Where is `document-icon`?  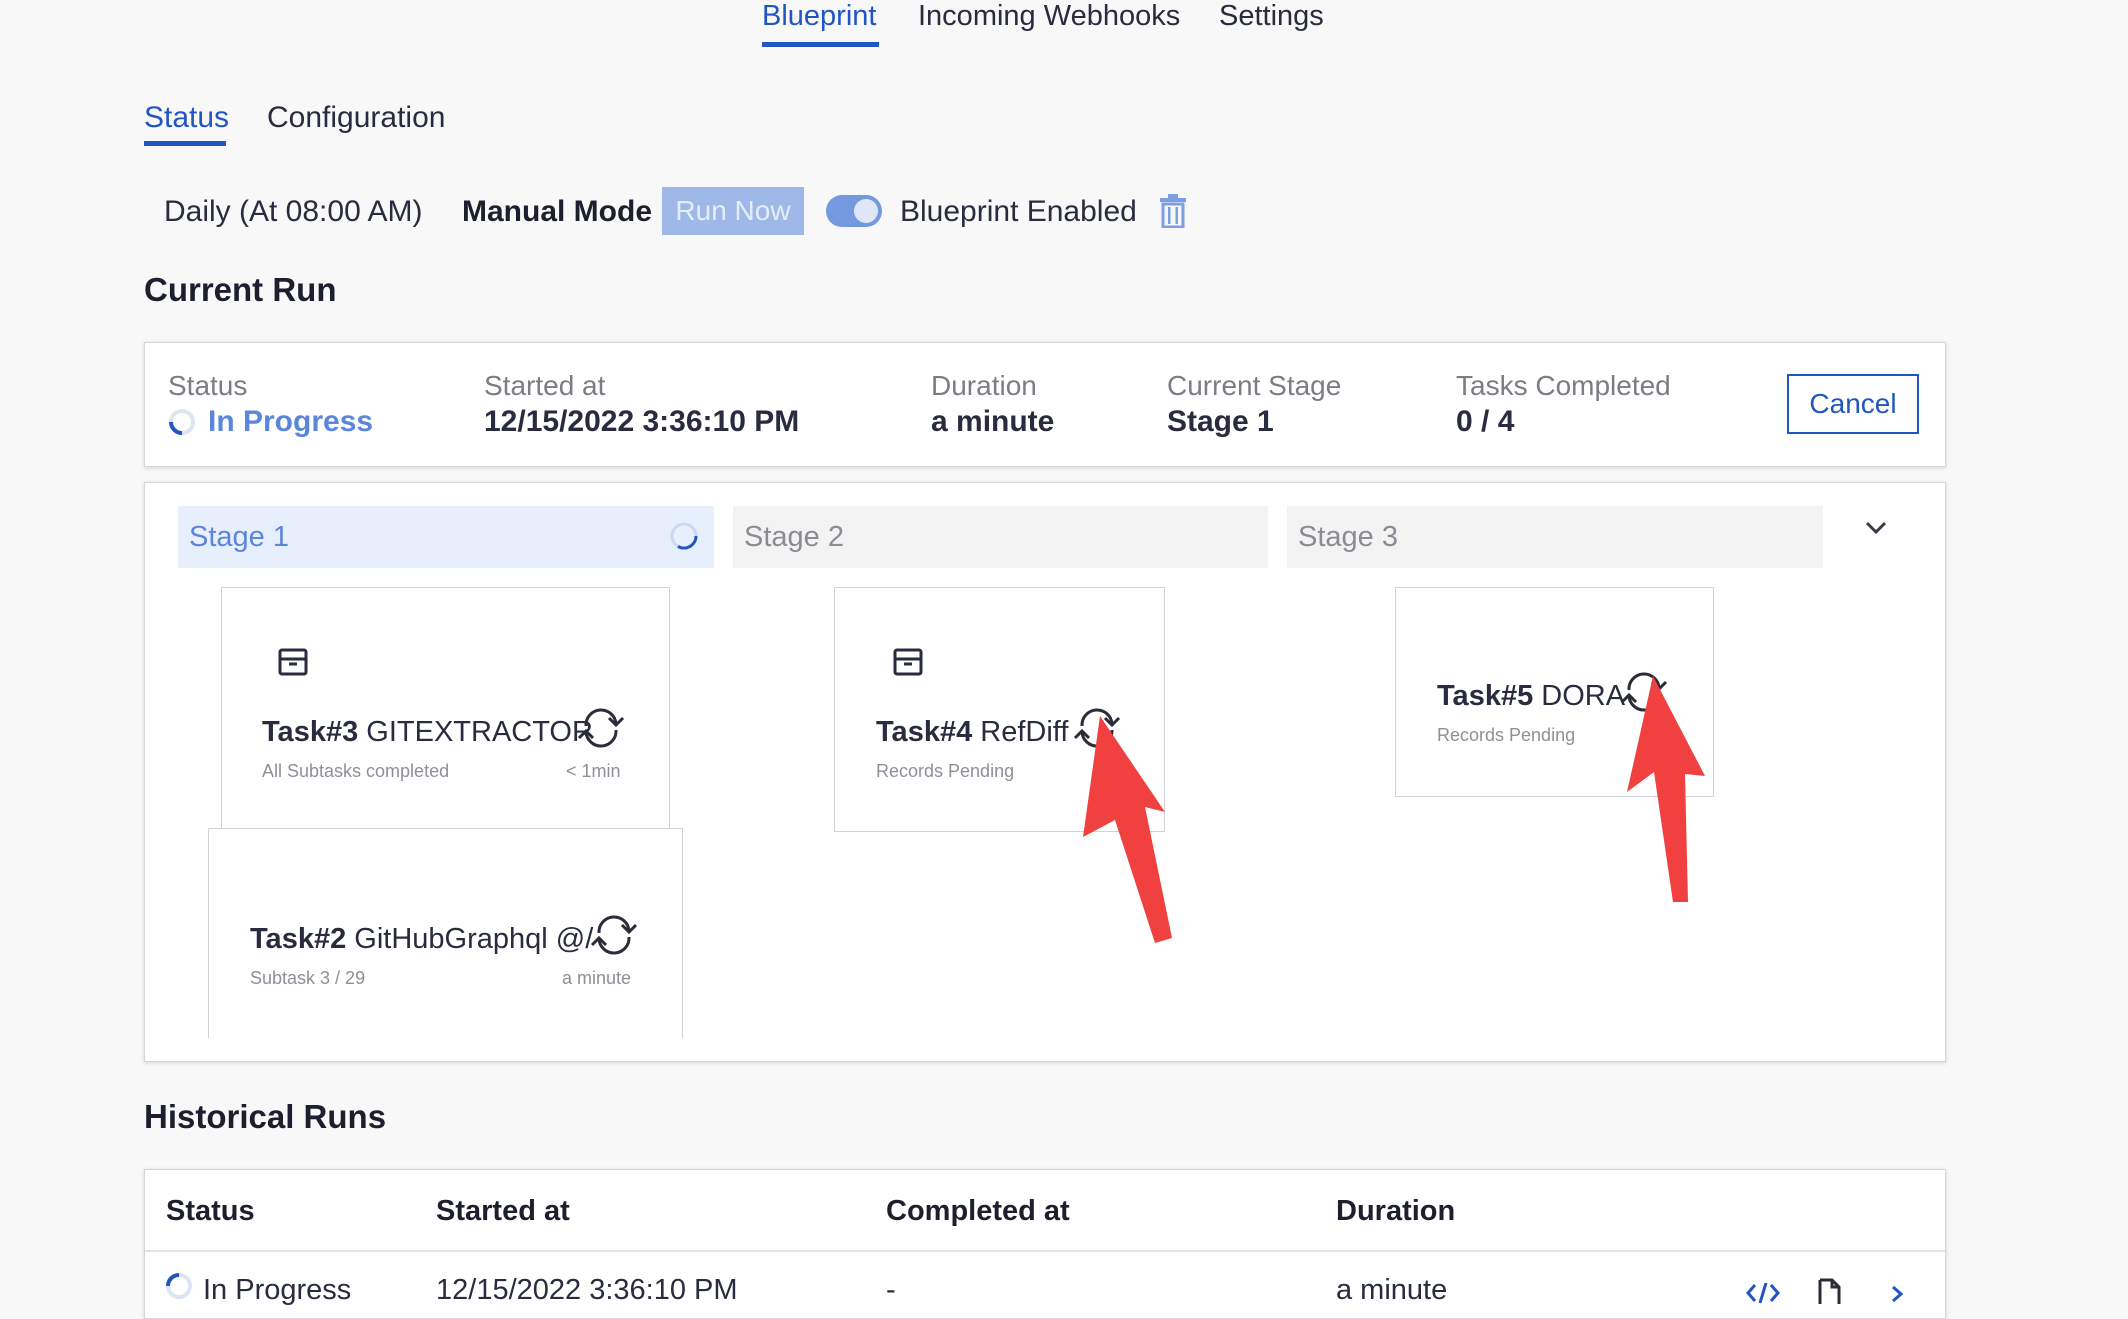
document-icon is located at coordinates (1829, 1291).